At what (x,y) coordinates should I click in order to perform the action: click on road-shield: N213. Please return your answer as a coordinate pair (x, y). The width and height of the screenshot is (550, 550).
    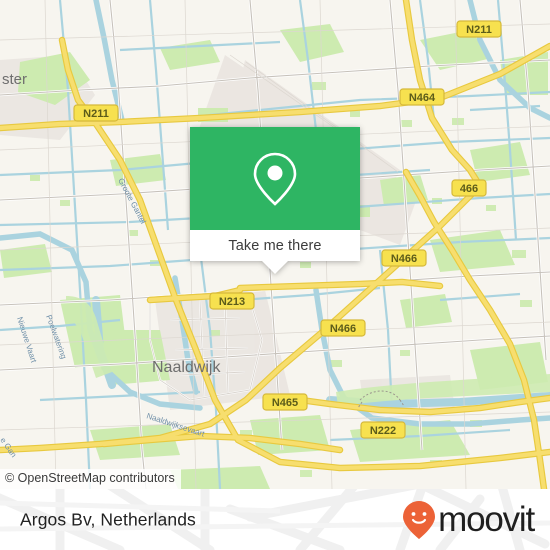
    Looking at the image, I should click on (232, 301).